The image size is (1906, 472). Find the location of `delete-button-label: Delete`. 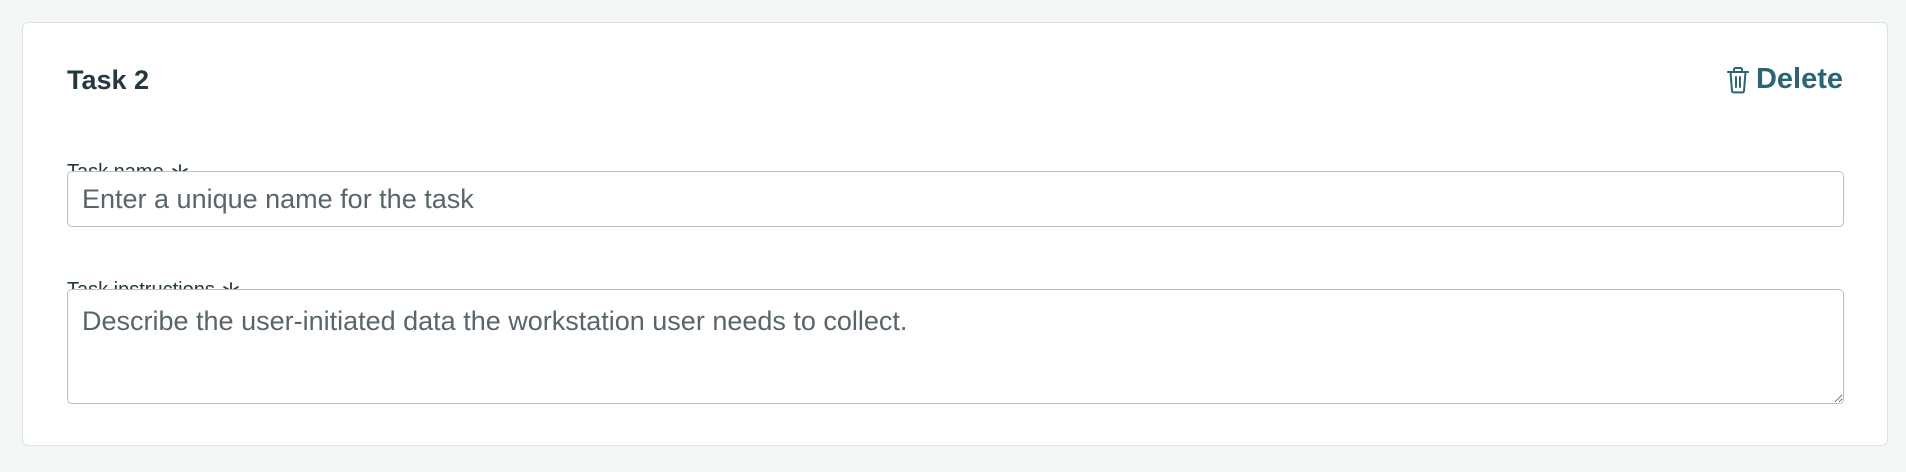

delete-button-label: Delete is located at coordinates (1799, 79).